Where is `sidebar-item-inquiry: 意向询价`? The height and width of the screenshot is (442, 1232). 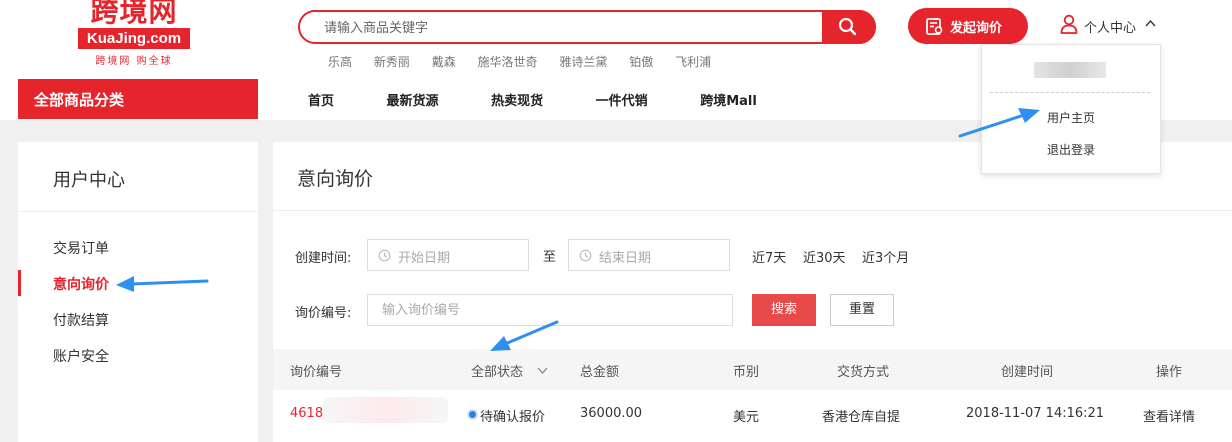
sidebar-item-inquiry: 意向询价 is located at coordinates (81, 284).